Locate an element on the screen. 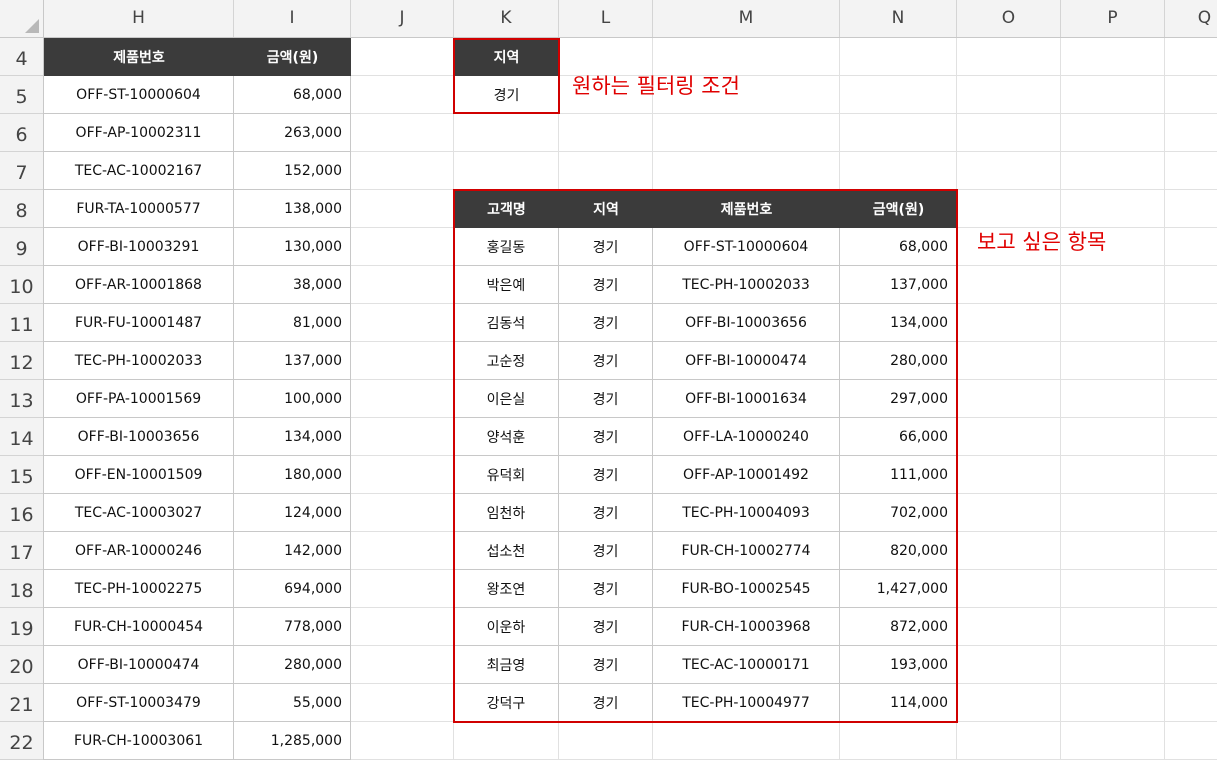 This screenshot has width=1217, height=764. result-product-cell: OFF-LA-10000240 is located at coordinates (746, 437).